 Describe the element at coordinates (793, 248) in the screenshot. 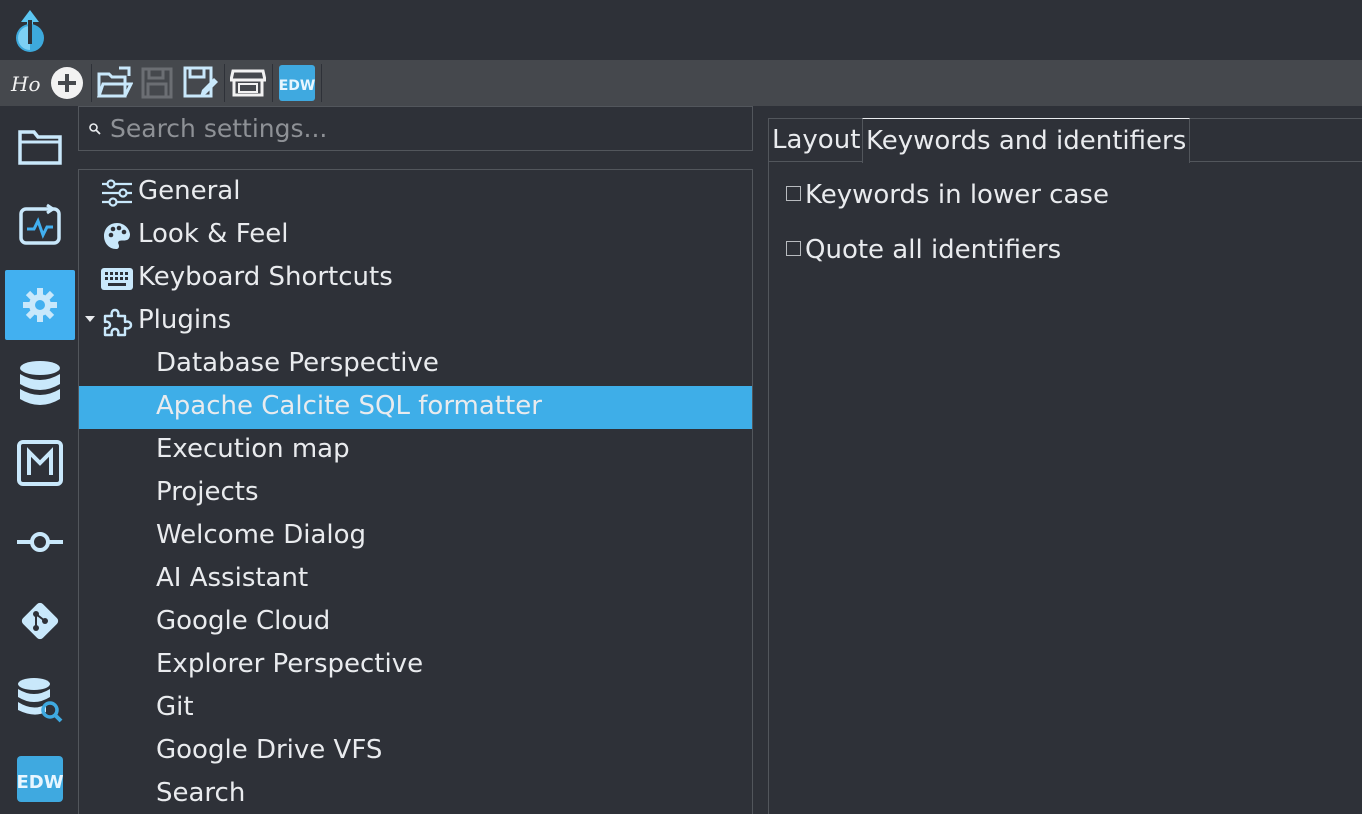

I see `quote-identifiers-checkbox` at that location.